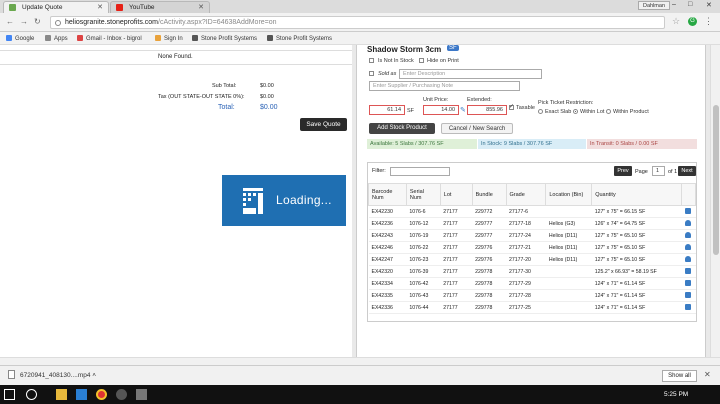 This screenshot has width=720, height=404. Describe the element at coordinates (387, 110) in the screenshot. I see `quantity-input: 61.14` at that location.